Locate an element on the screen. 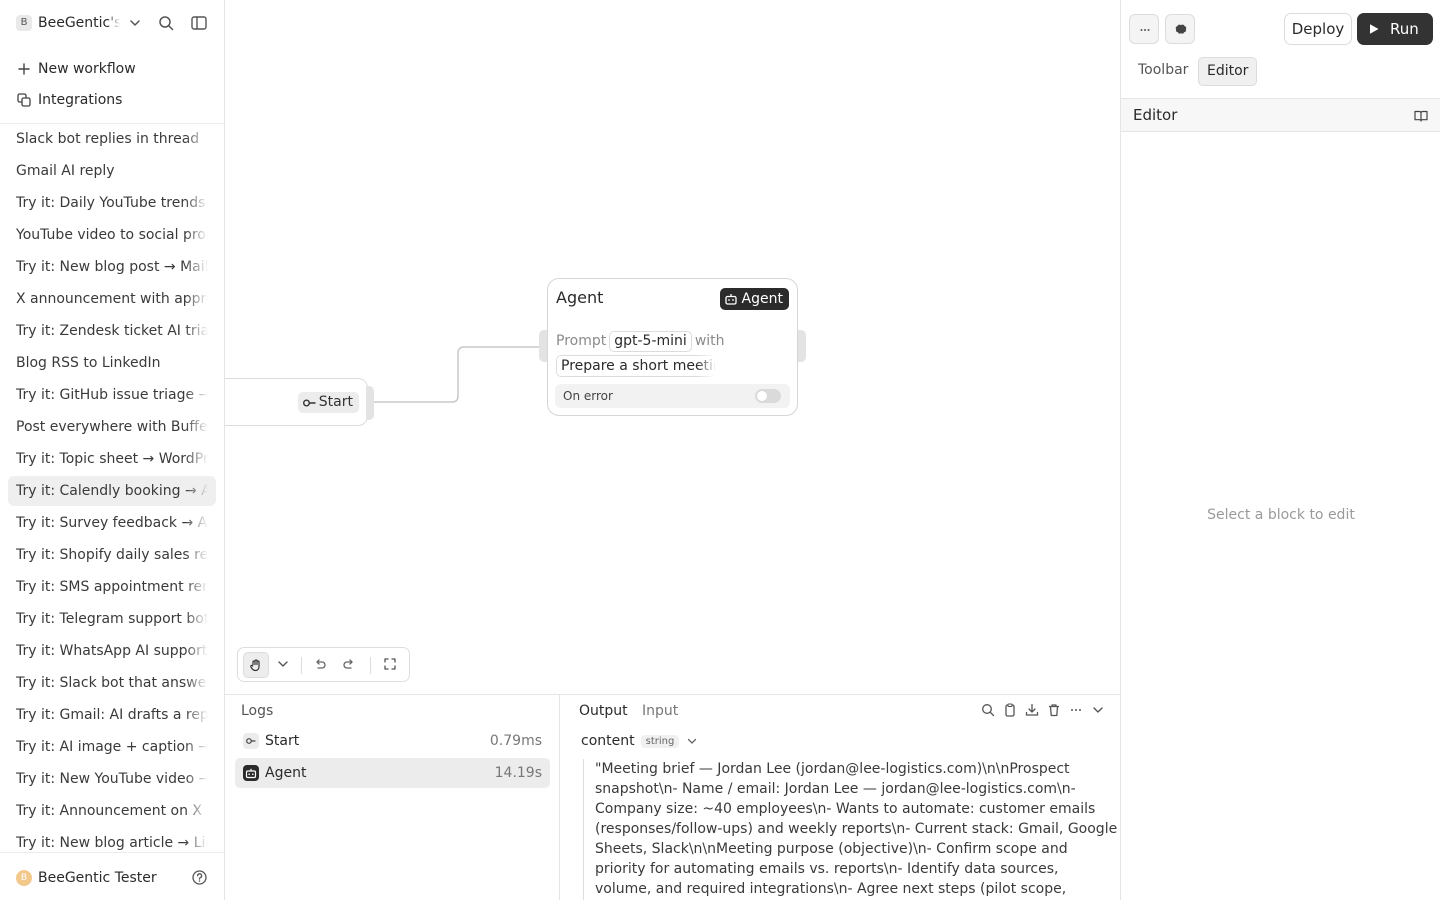 This screenshot has height=900, width=1440. workflow-list-item-label: Try it: New YouTube video → X post is located at coordinates (112, 779).